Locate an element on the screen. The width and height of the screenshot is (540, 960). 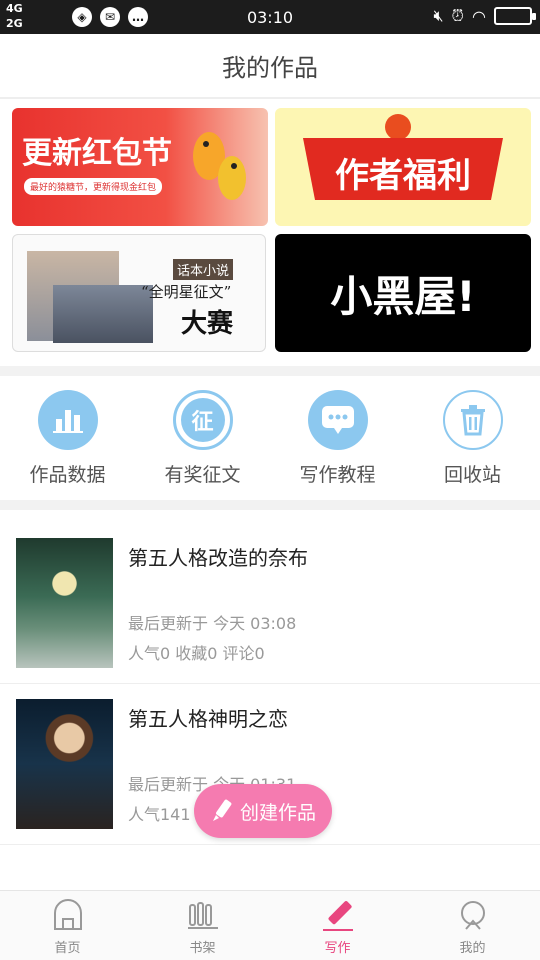
action-contest: 征 有奖征文 is located at coordinates (202, 435).